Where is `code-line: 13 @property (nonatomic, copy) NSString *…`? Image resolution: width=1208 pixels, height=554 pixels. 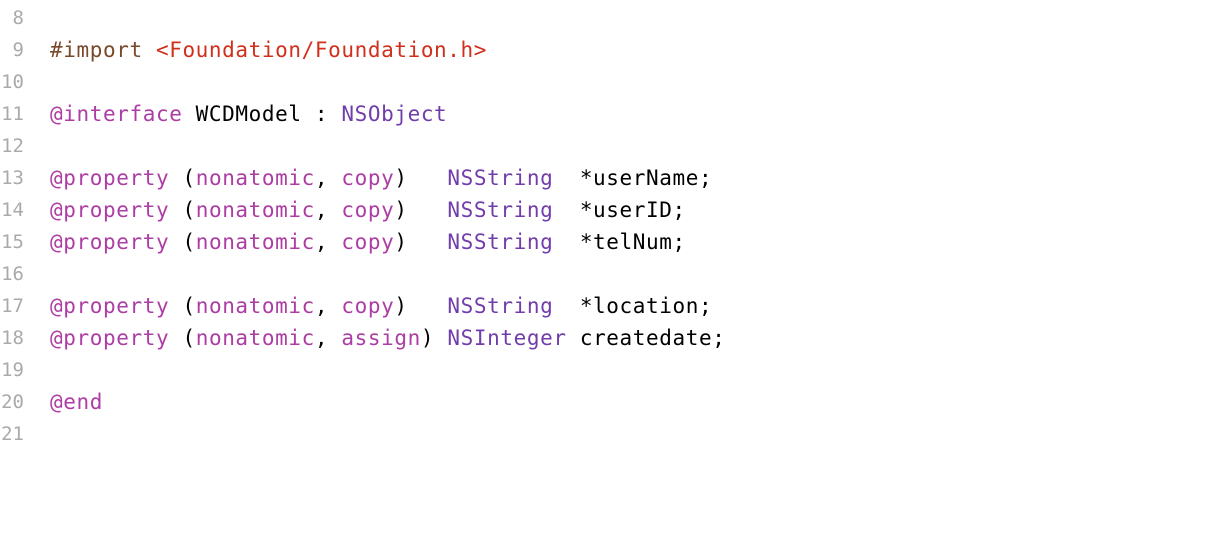 code-line: 13 @property (nonatomic, copy) NSString *… is located at coordinates (604, 178).